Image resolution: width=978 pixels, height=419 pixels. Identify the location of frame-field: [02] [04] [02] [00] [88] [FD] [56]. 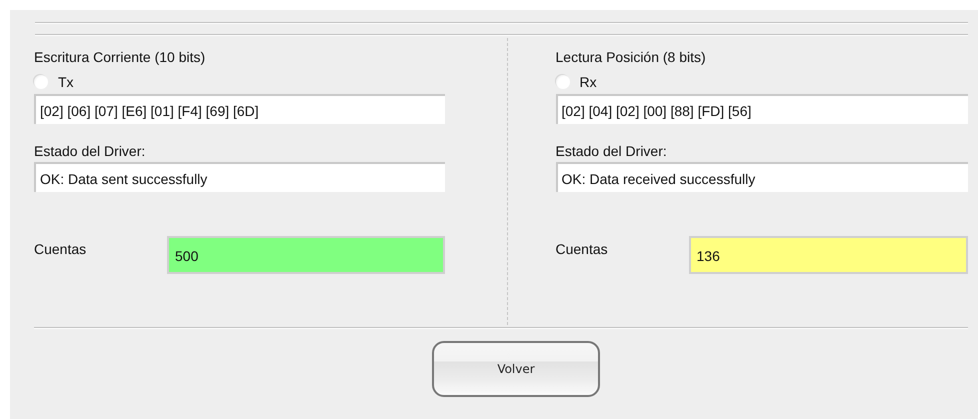
(762, 109).